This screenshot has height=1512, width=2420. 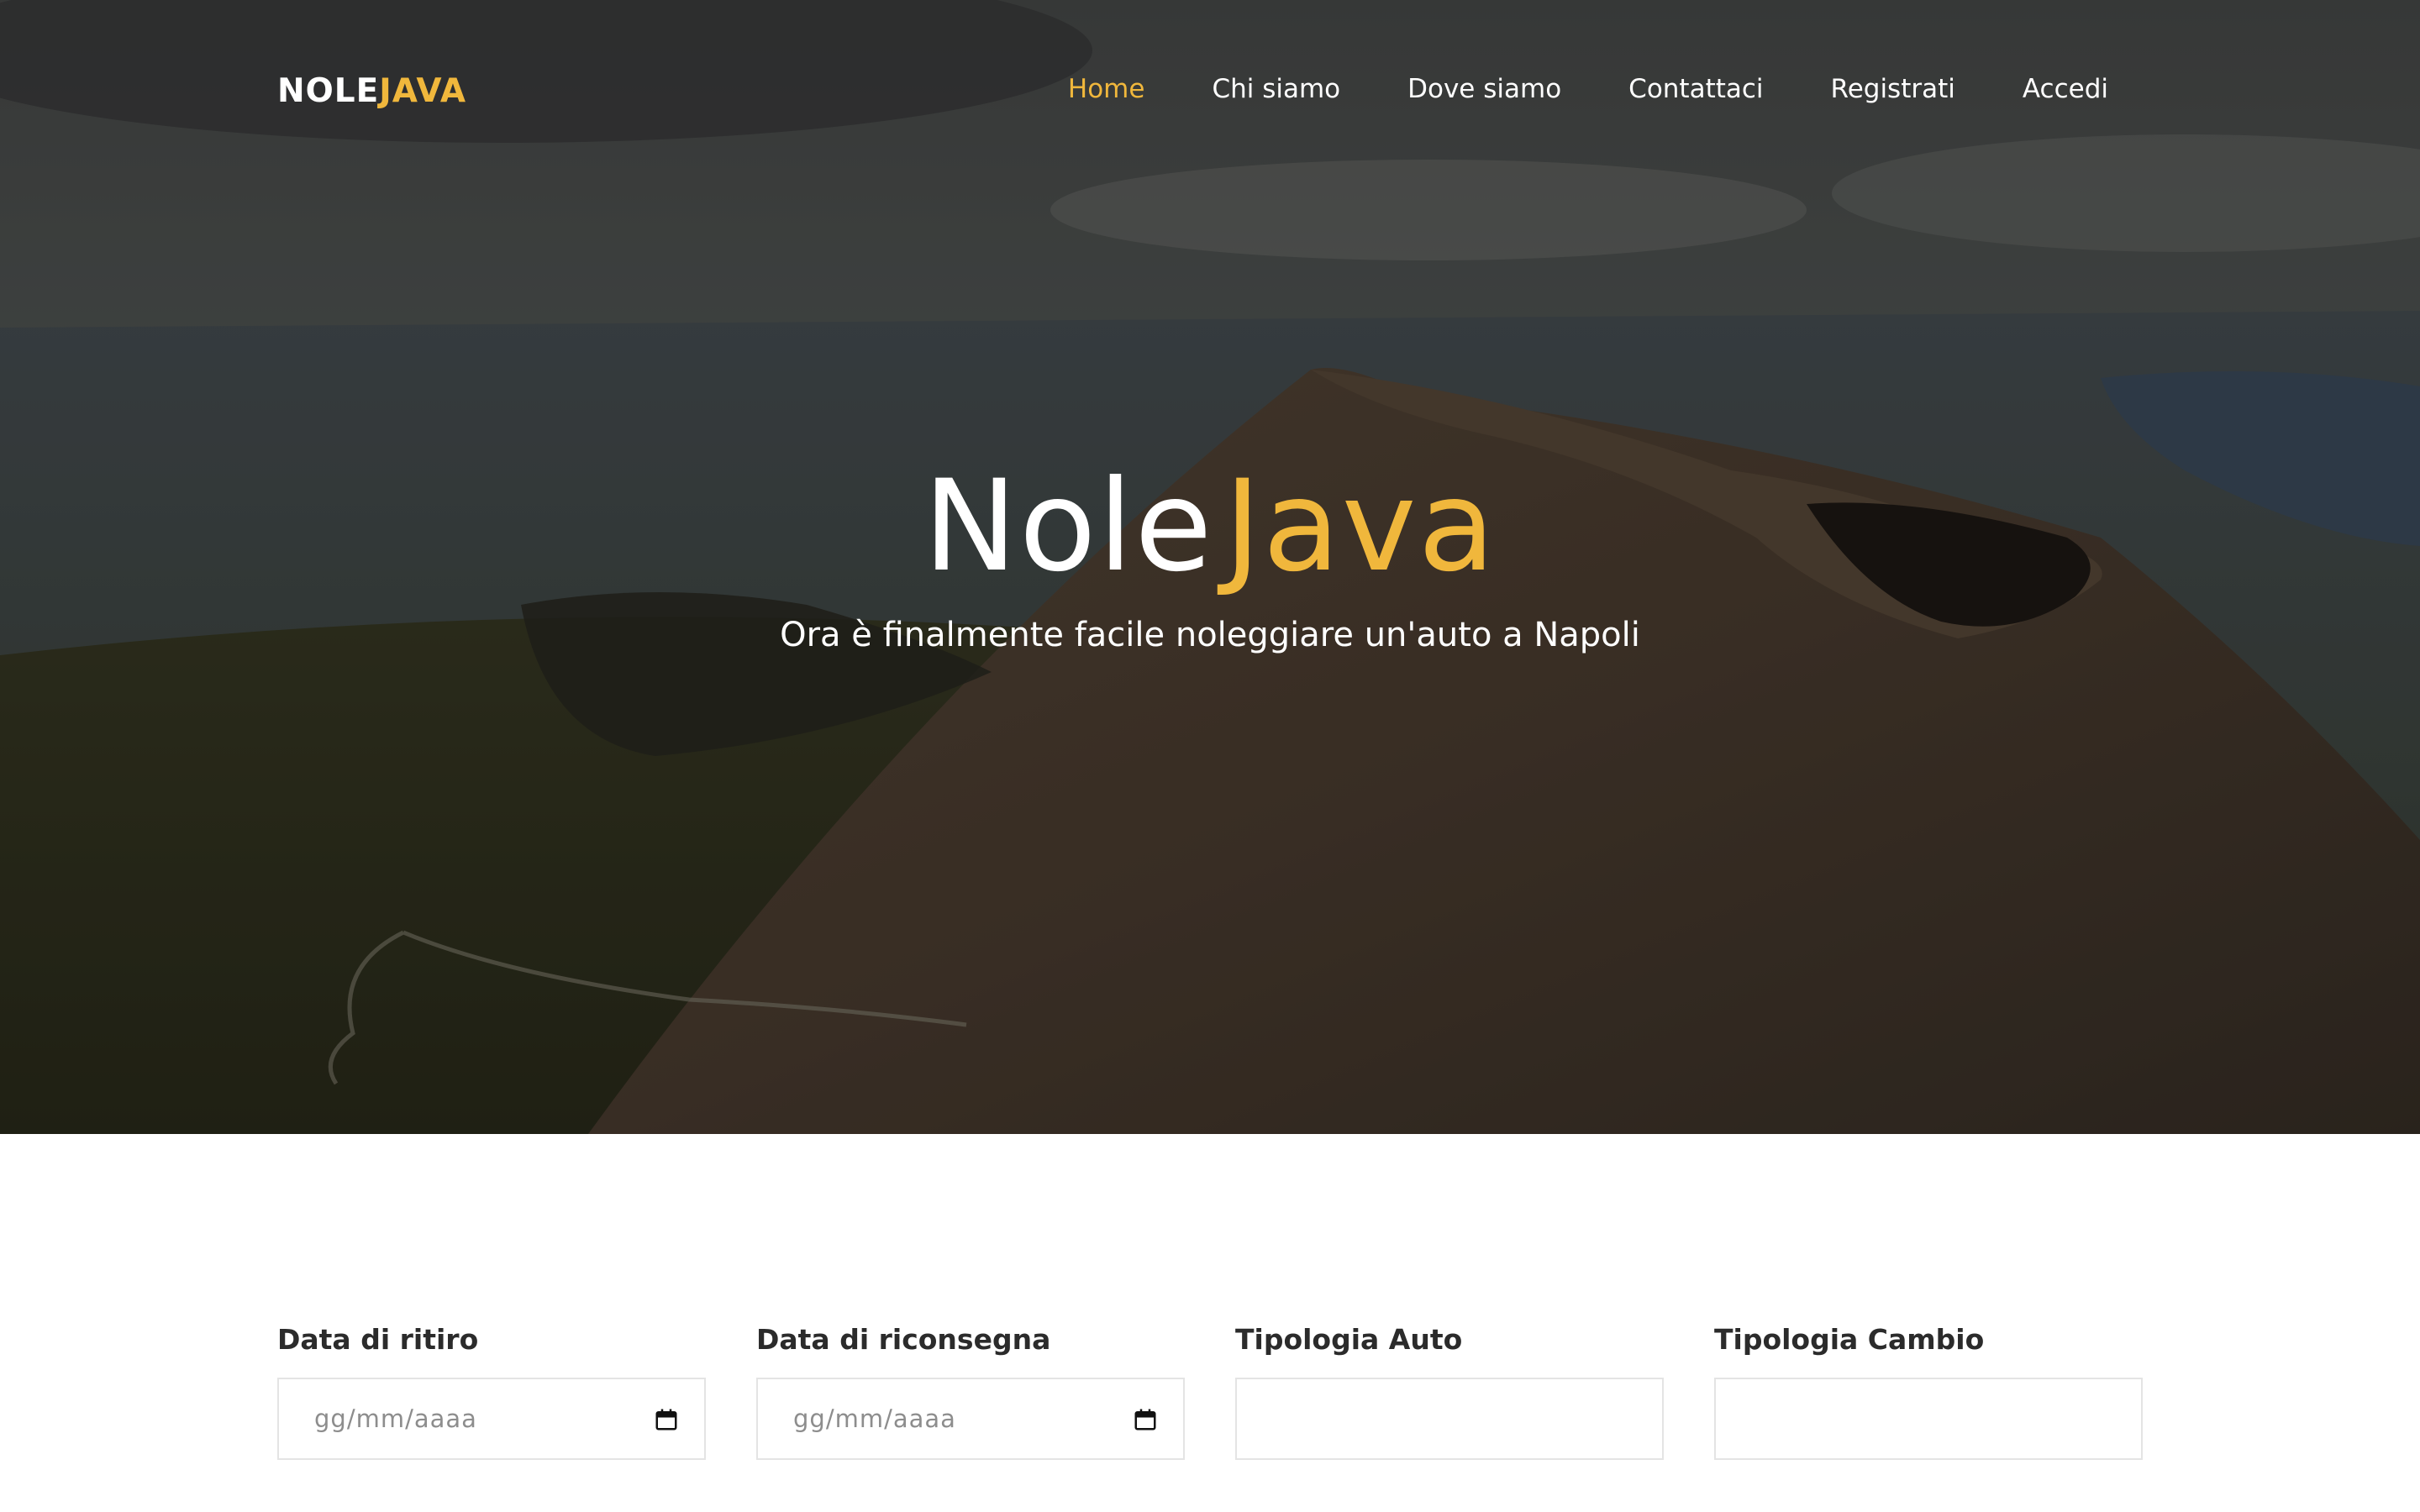 I want to click on pickup-date-input: gg/mm/aaaa, so click(x=492, y=1419).